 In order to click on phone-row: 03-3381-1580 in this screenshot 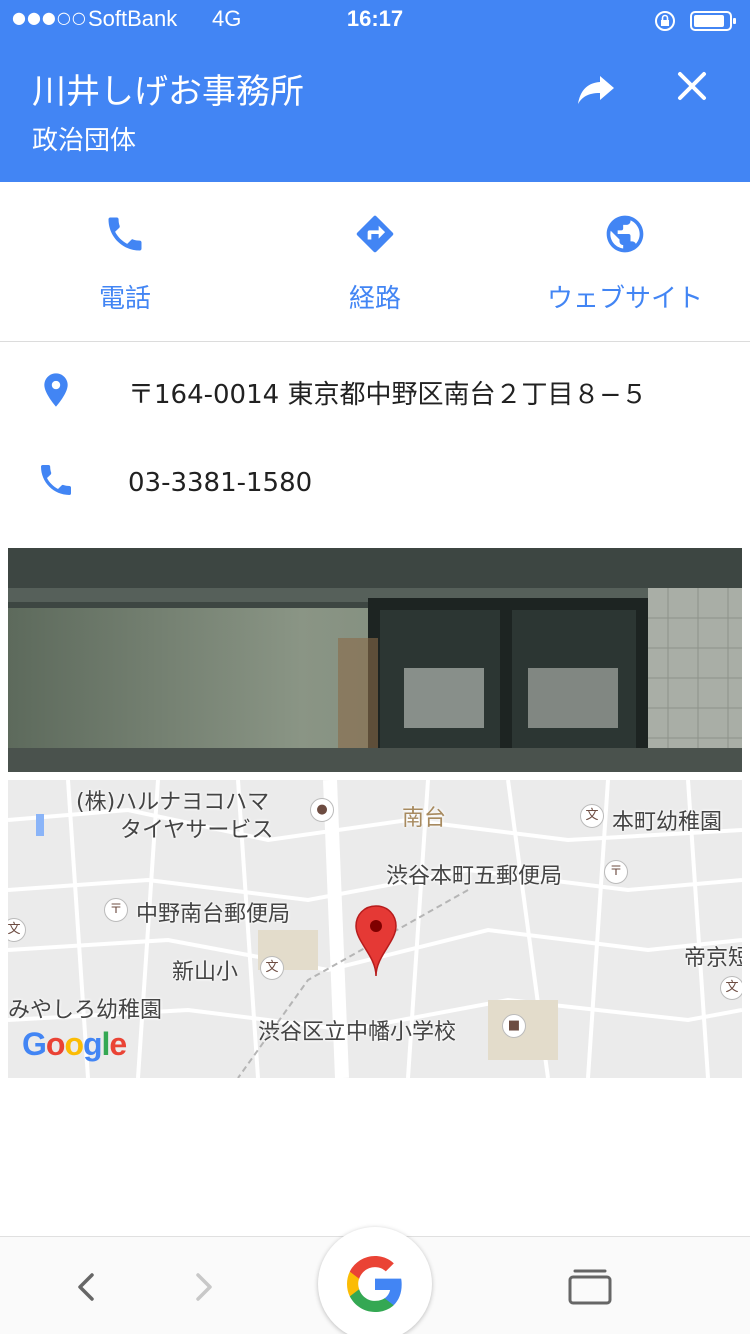, I will do `click(375, 482)`.